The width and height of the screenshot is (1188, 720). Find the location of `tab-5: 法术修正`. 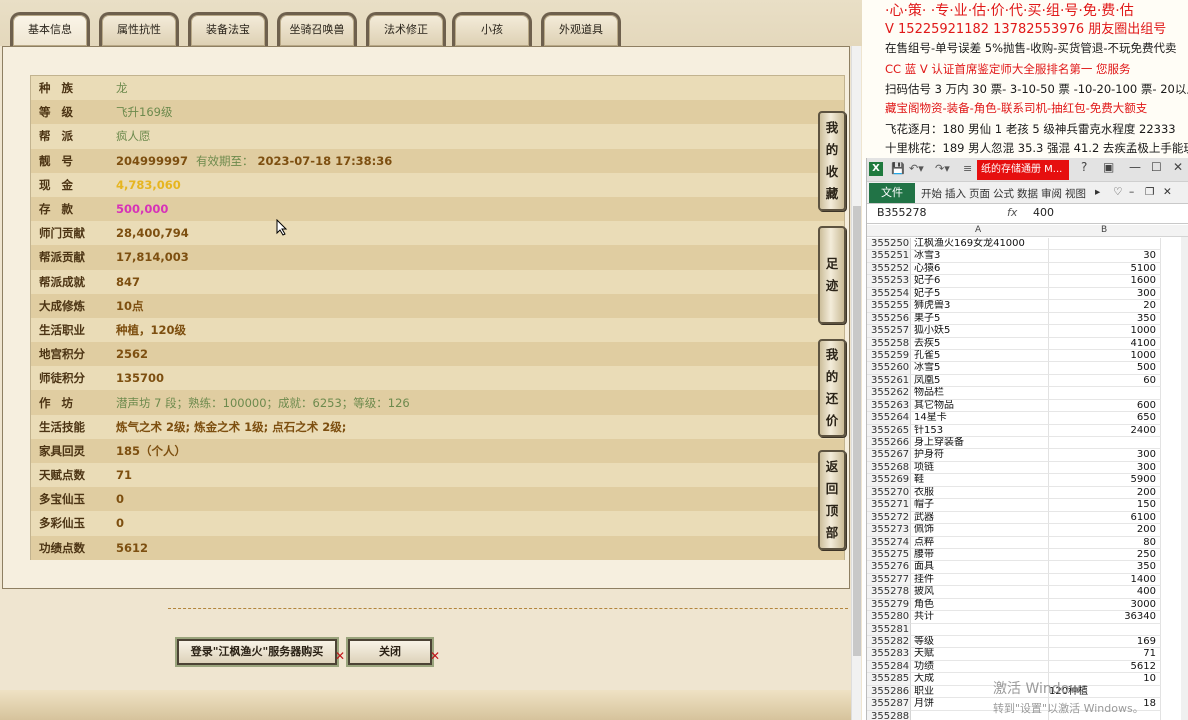

tab-5: 法术修正 is located at coordinates (406, 29).